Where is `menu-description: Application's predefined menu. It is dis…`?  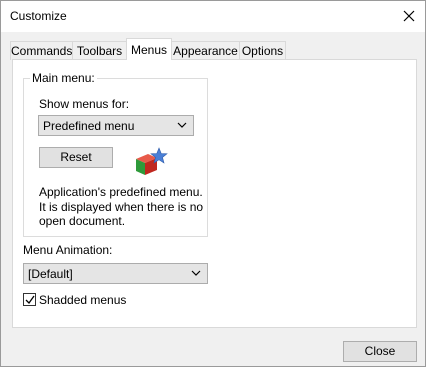
menu-description: Application's predefined menu. It is dis… is located at coordinates (121, 206).